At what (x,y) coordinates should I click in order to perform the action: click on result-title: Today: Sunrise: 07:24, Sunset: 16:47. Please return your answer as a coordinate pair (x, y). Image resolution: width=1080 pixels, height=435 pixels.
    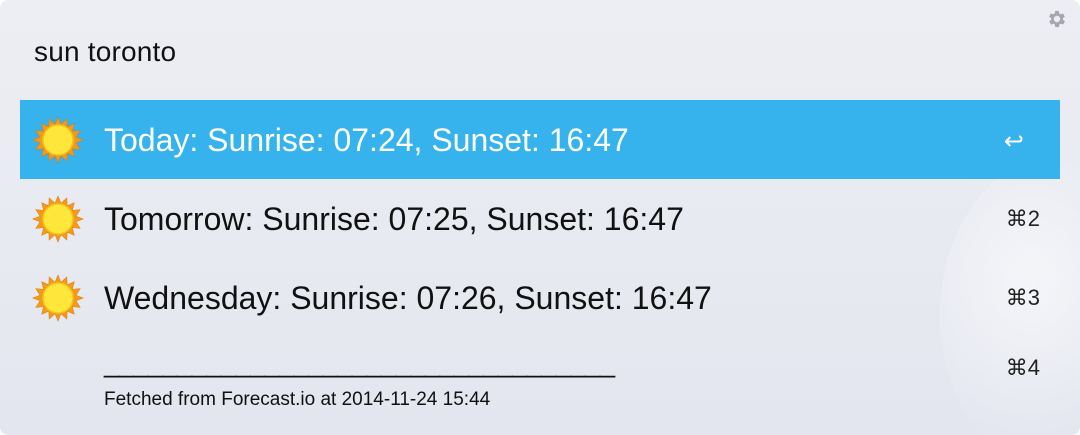
    Looking at the image, I should click on (366, 140).